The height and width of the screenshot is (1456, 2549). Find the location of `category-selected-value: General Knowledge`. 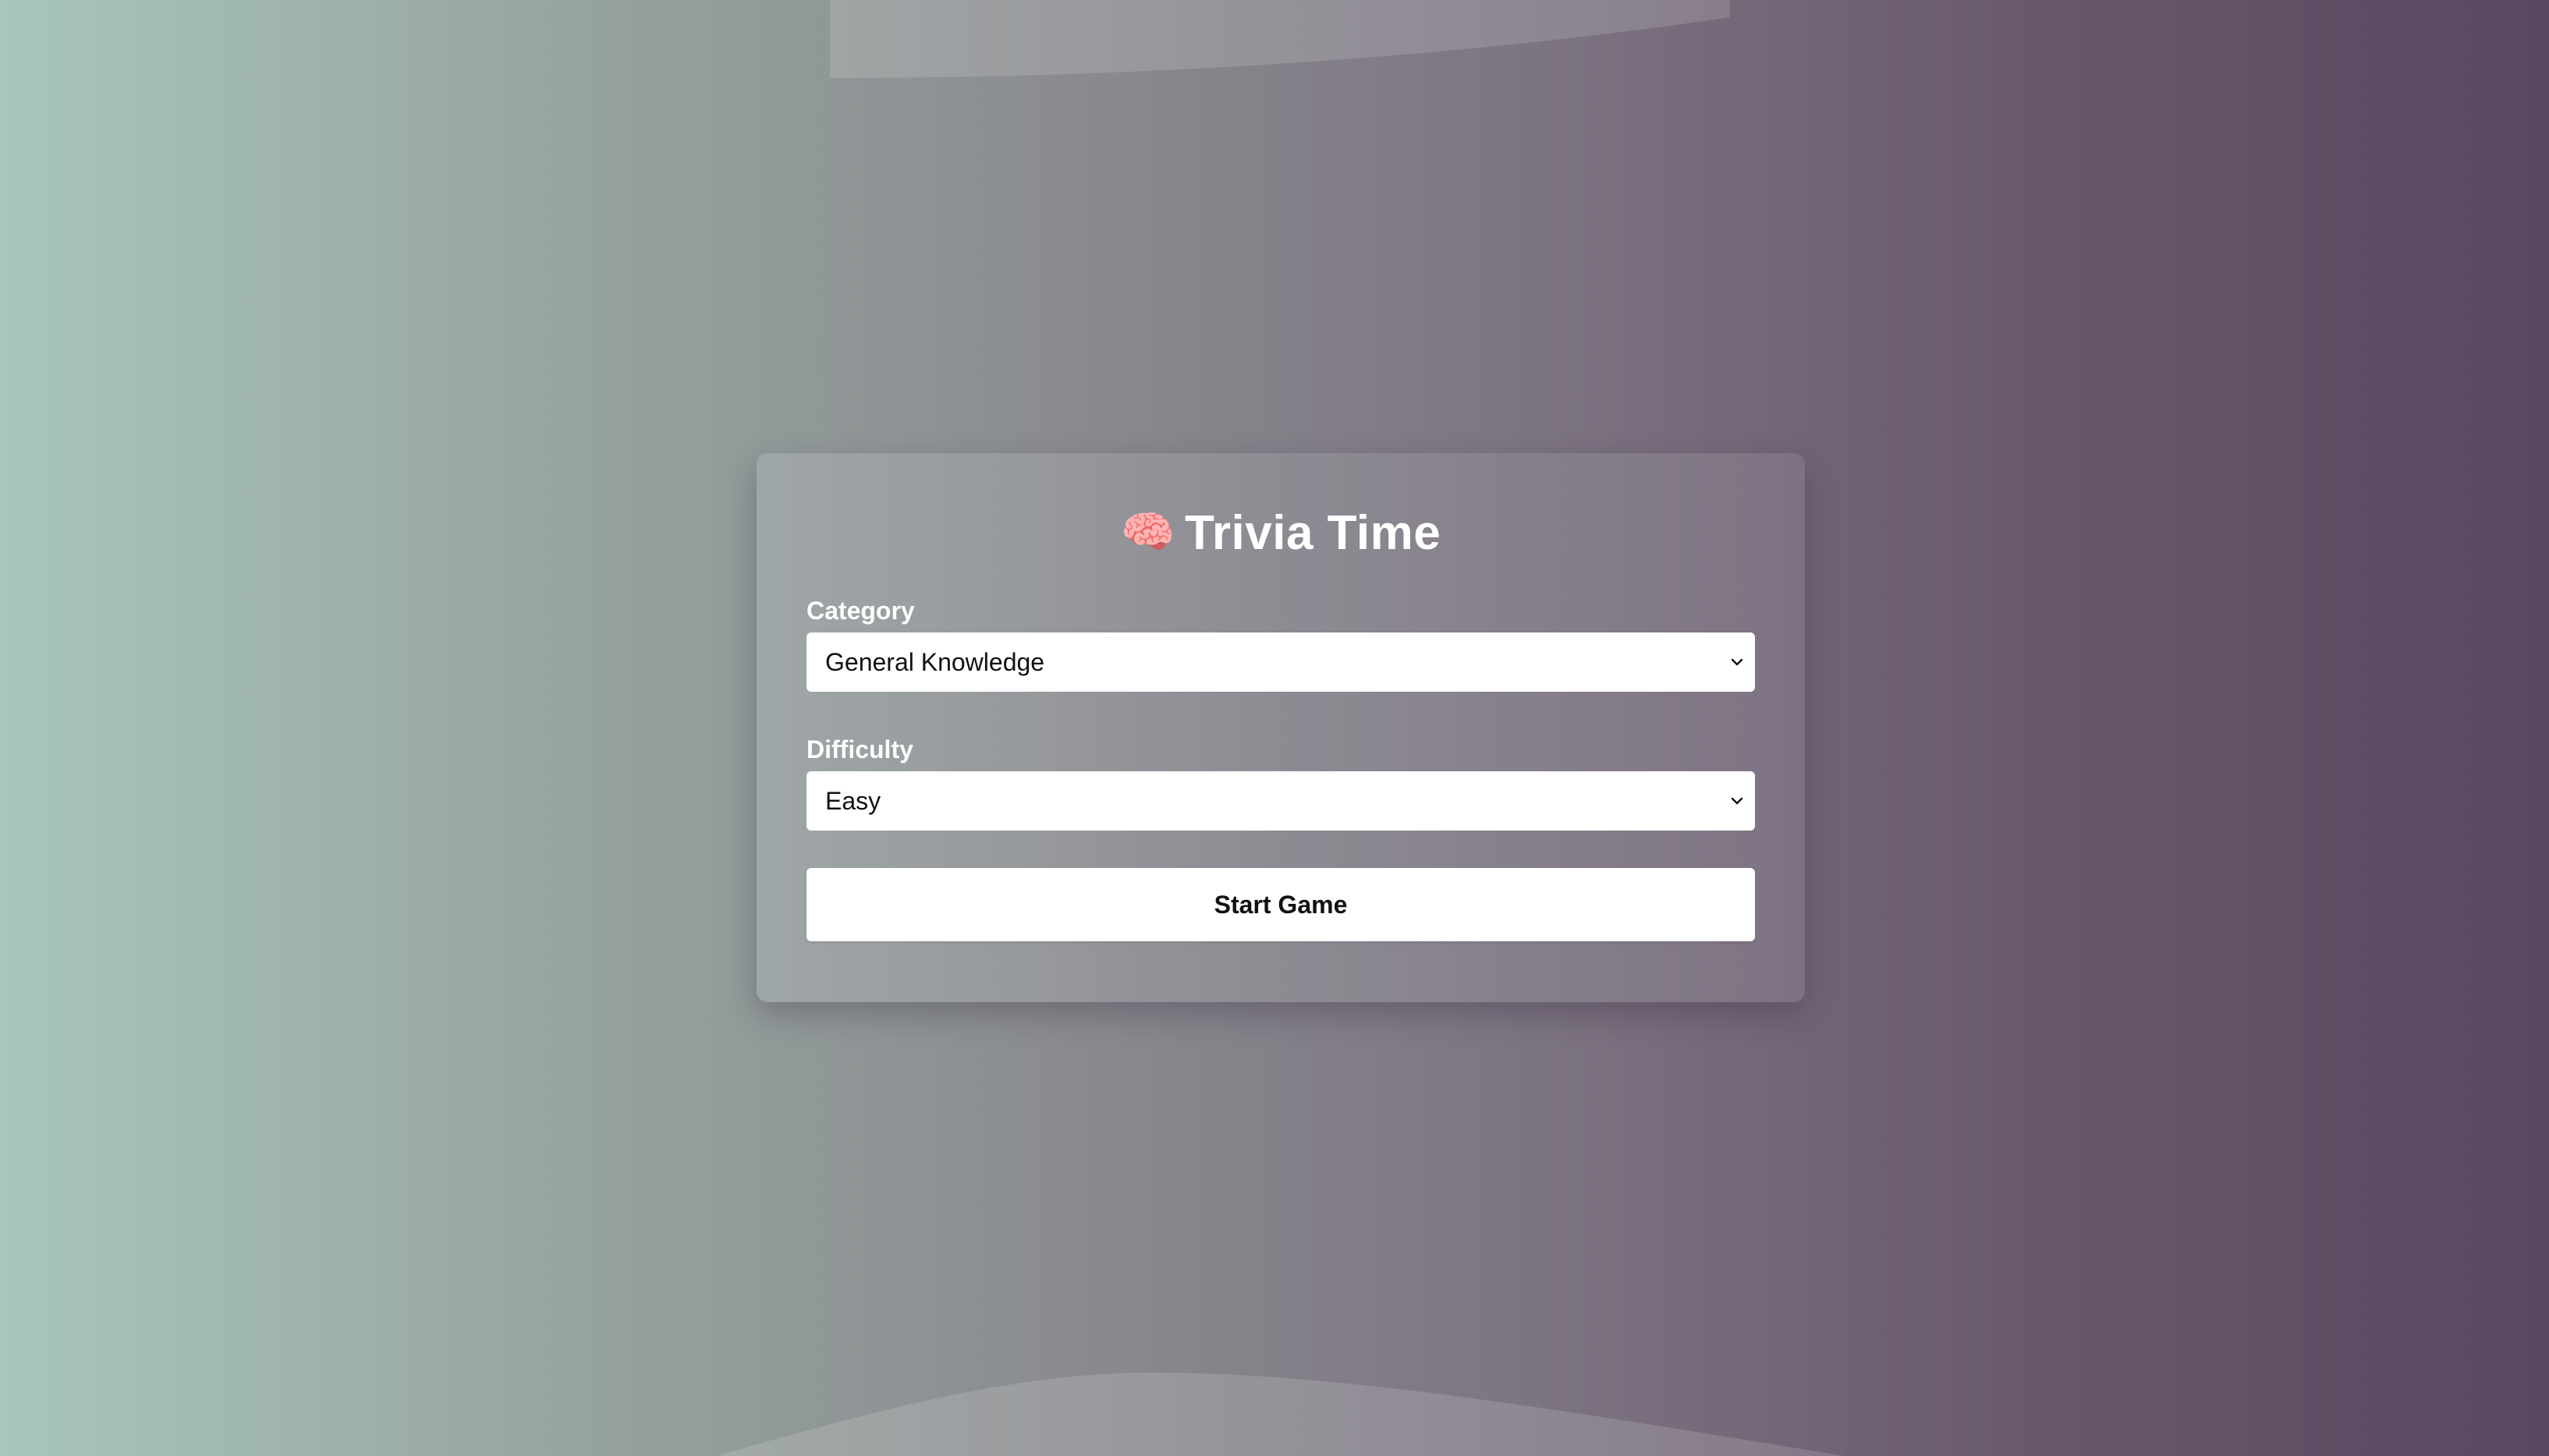

category-selected-value: General Knowledge is located at coordinates (935, 662).